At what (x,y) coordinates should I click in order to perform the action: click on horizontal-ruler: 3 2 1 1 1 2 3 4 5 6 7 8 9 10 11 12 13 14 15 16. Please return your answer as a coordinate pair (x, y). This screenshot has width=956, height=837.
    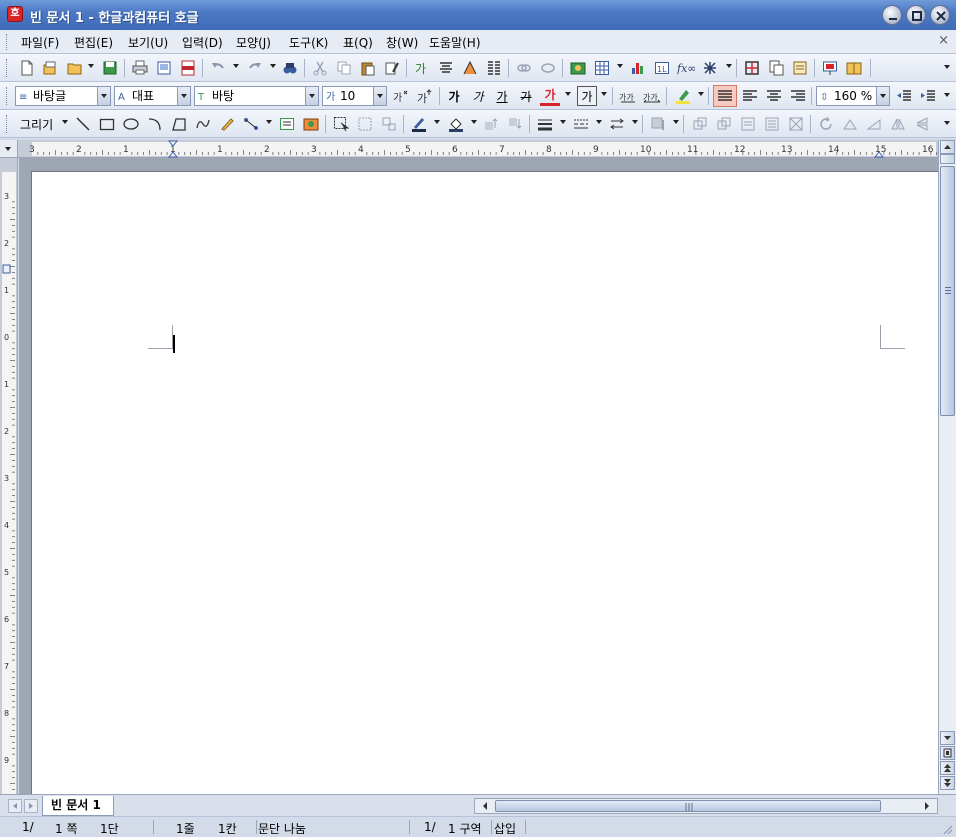
    Looking at the image, I should click on (478, 149).